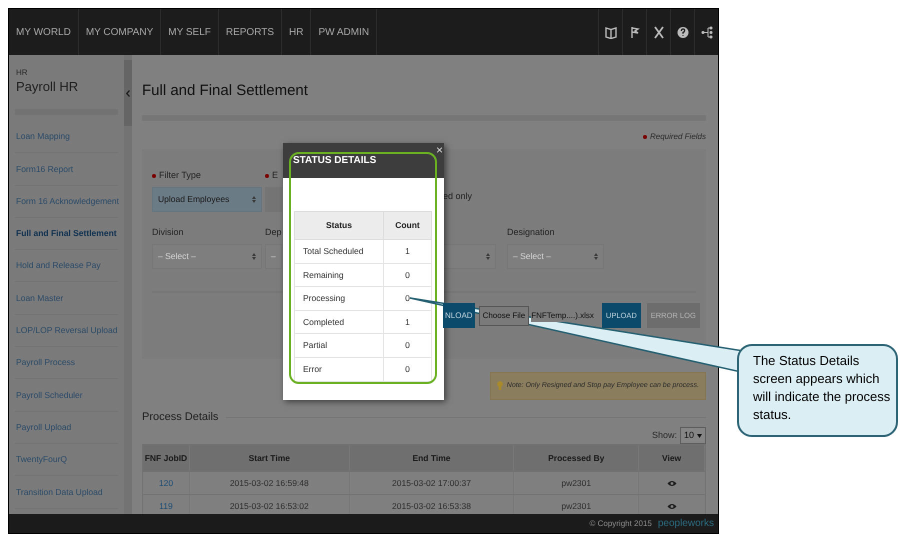  I want to click on choose-file-button: Choose File, so click(504, 316).